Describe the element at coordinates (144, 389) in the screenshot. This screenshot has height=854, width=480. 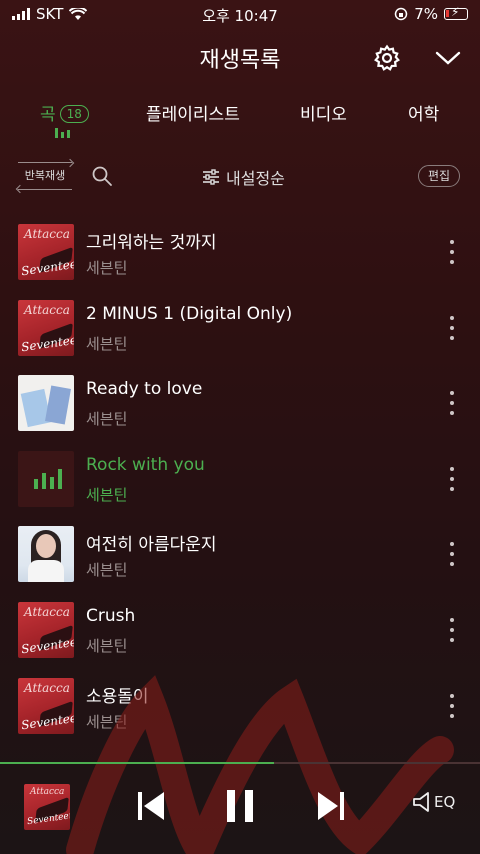
I see `song-title: Ready to love` at that location.